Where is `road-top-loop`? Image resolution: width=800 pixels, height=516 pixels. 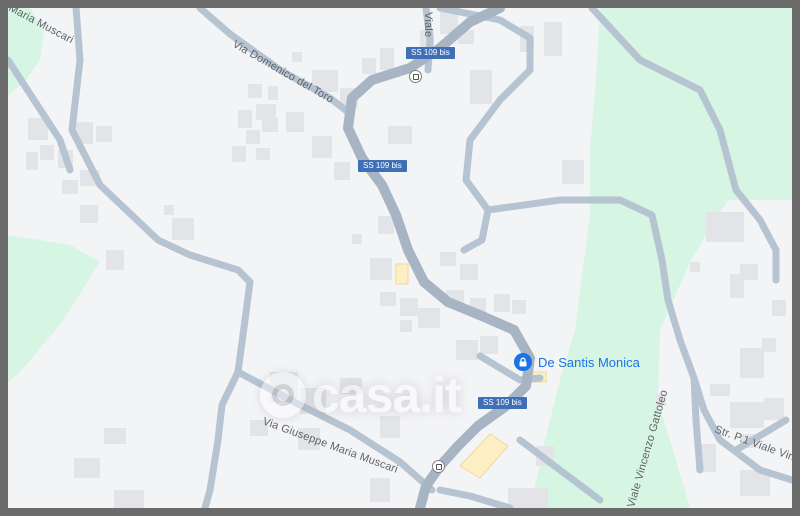 road-top-loop is located at coordinates (485, 131).